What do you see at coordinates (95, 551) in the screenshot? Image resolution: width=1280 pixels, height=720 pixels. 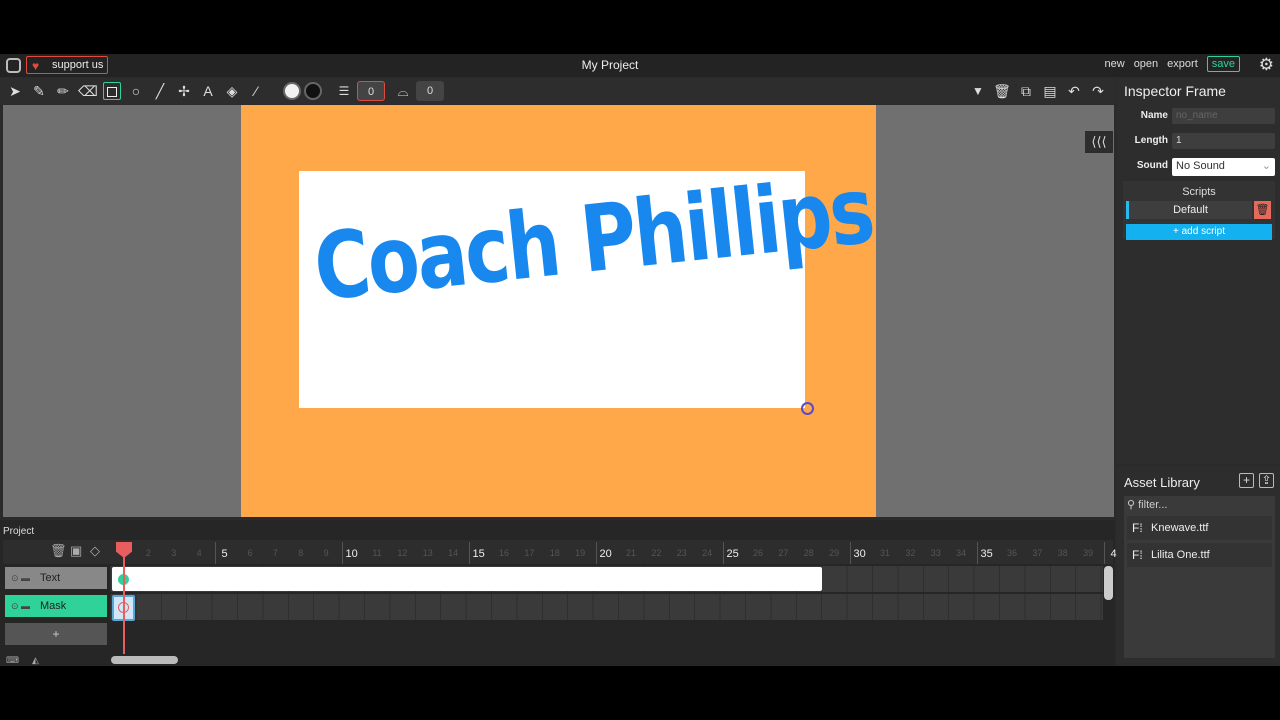 I see `keyframe-diamond-icon: ◇` at bounding box center [95, 551].